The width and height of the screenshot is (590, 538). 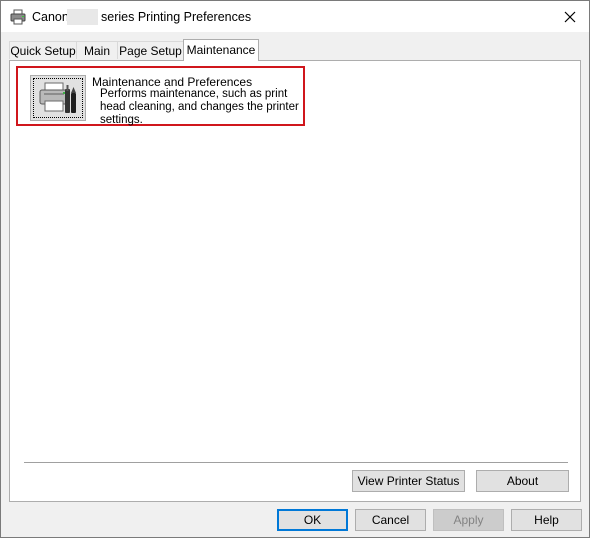 I want to click on window-title-prefix: Canon, so click(x=50, y=17).